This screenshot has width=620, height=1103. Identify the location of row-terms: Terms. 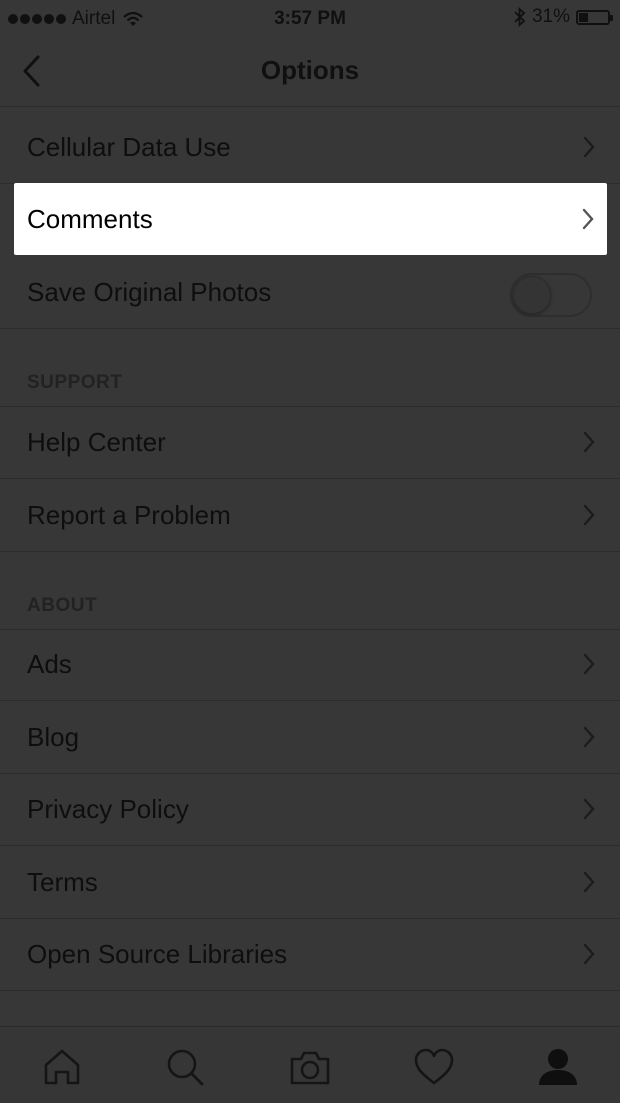
(310, 882).